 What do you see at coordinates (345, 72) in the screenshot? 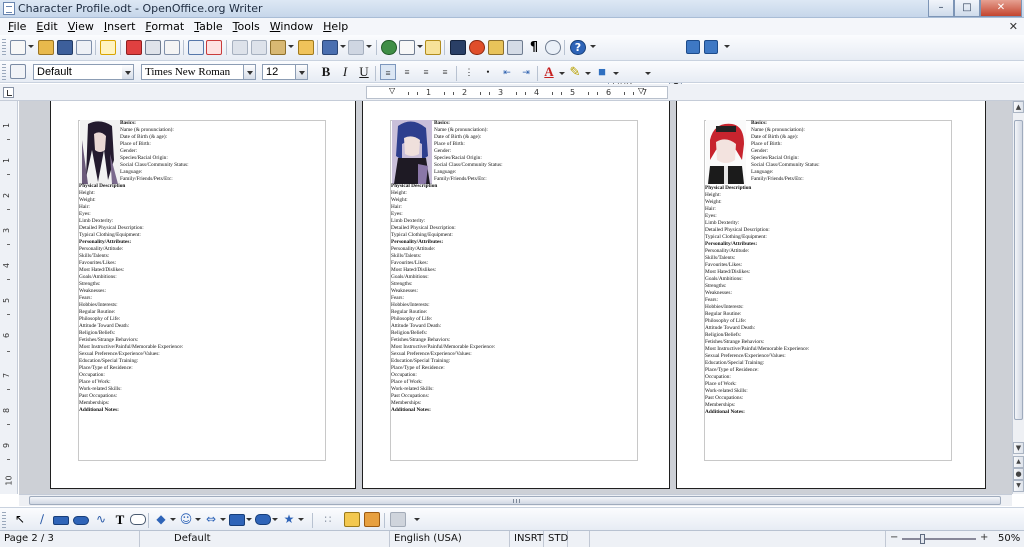
I see `italic-button: I` at bounding box center [345, 72].